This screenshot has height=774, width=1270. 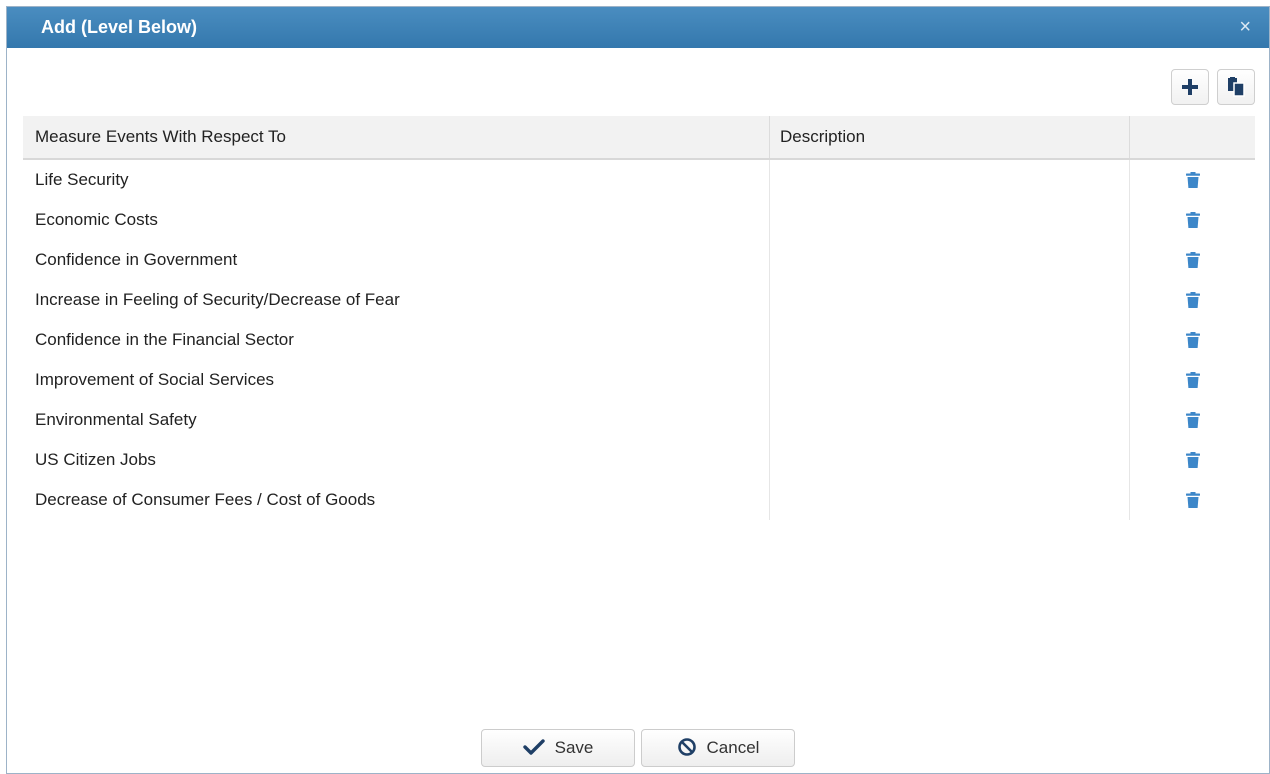 What do you see at coordinates (396, 180) in the screenshot?
I see `measure-cell: Life Security` at bounding box center [396, 180].